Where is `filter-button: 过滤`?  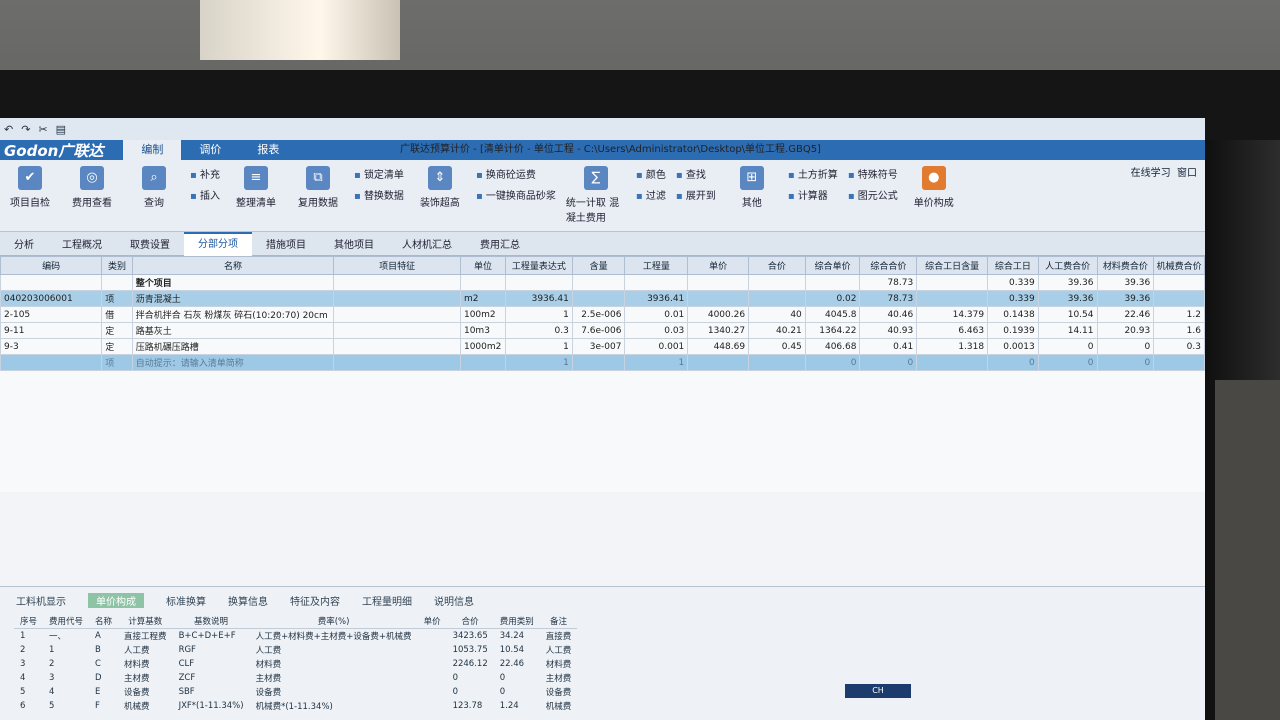
filter-button: 过滤 is located at coordinates (651, 194).